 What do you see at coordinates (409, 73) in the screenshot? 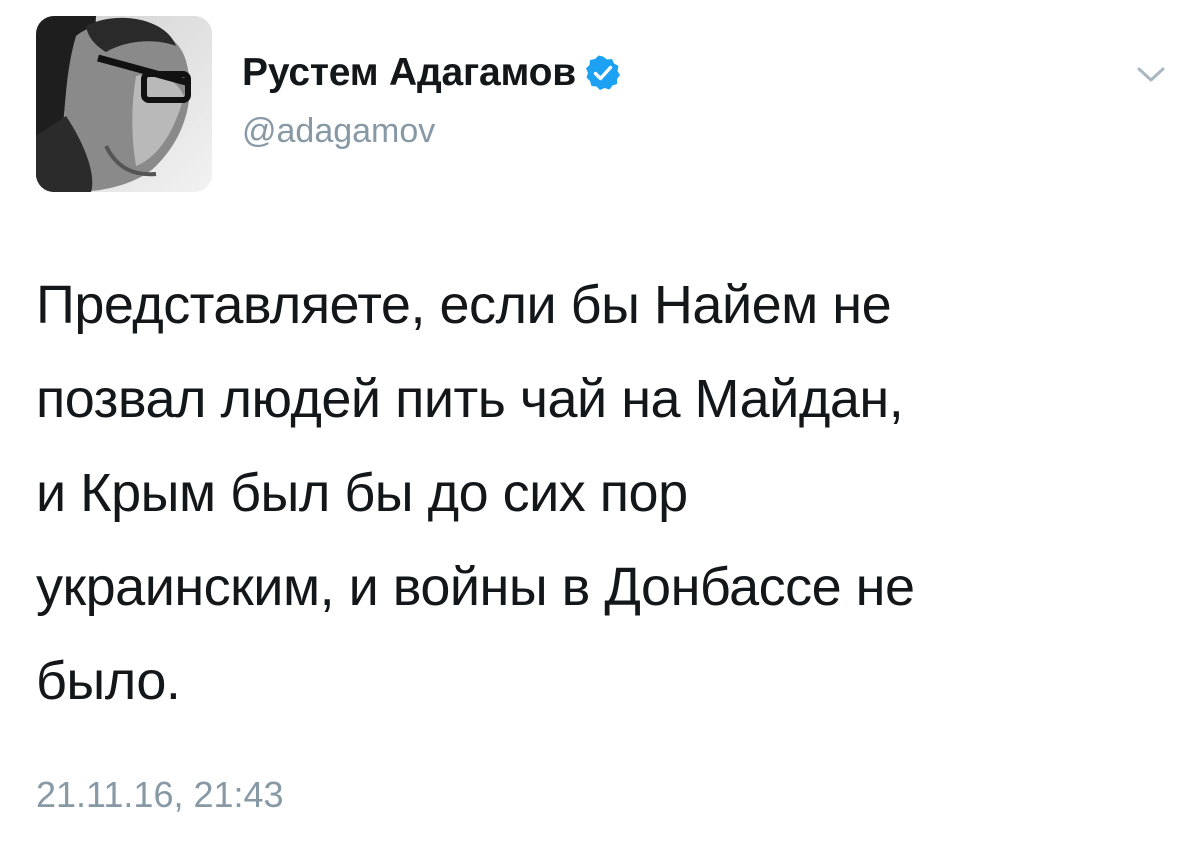
I see `display-name: Рустем Адагамов` at bounding box center [409, 73].